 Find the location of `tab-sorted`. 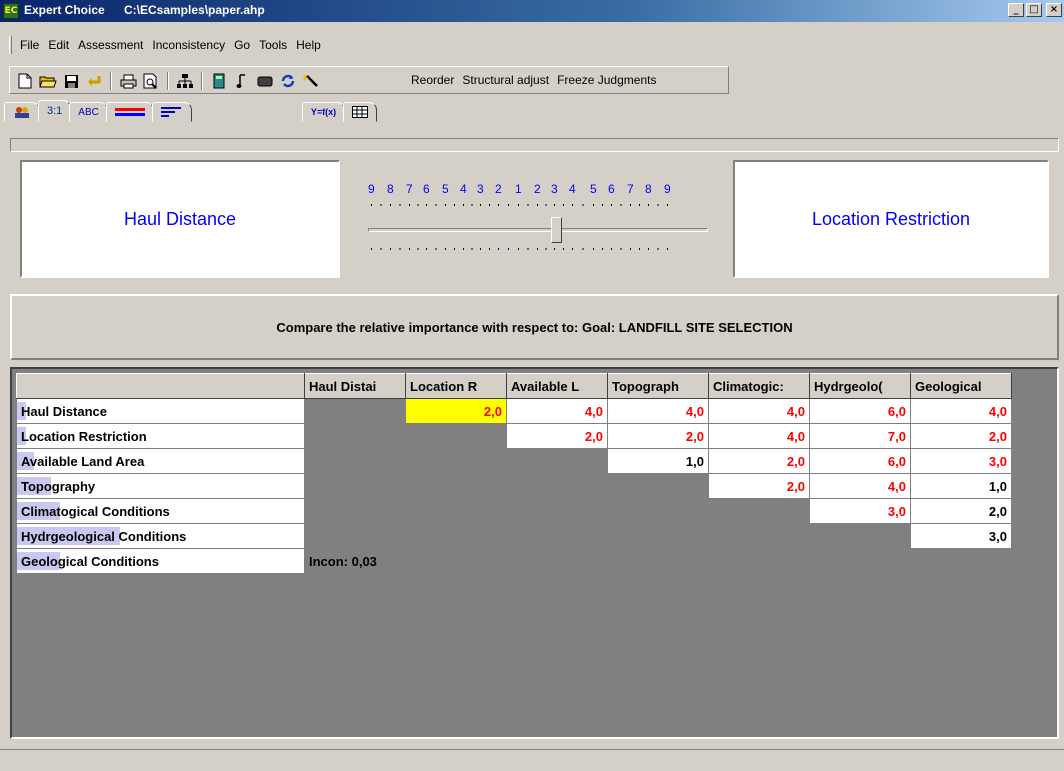

tab-sorted is located at coordinates (171, 112).